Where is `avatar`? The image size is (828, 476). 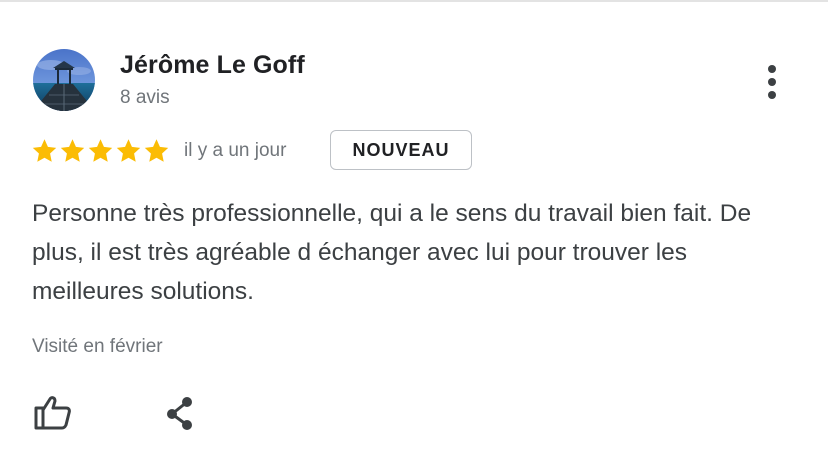 avatar is located at coordinates (64, 80).